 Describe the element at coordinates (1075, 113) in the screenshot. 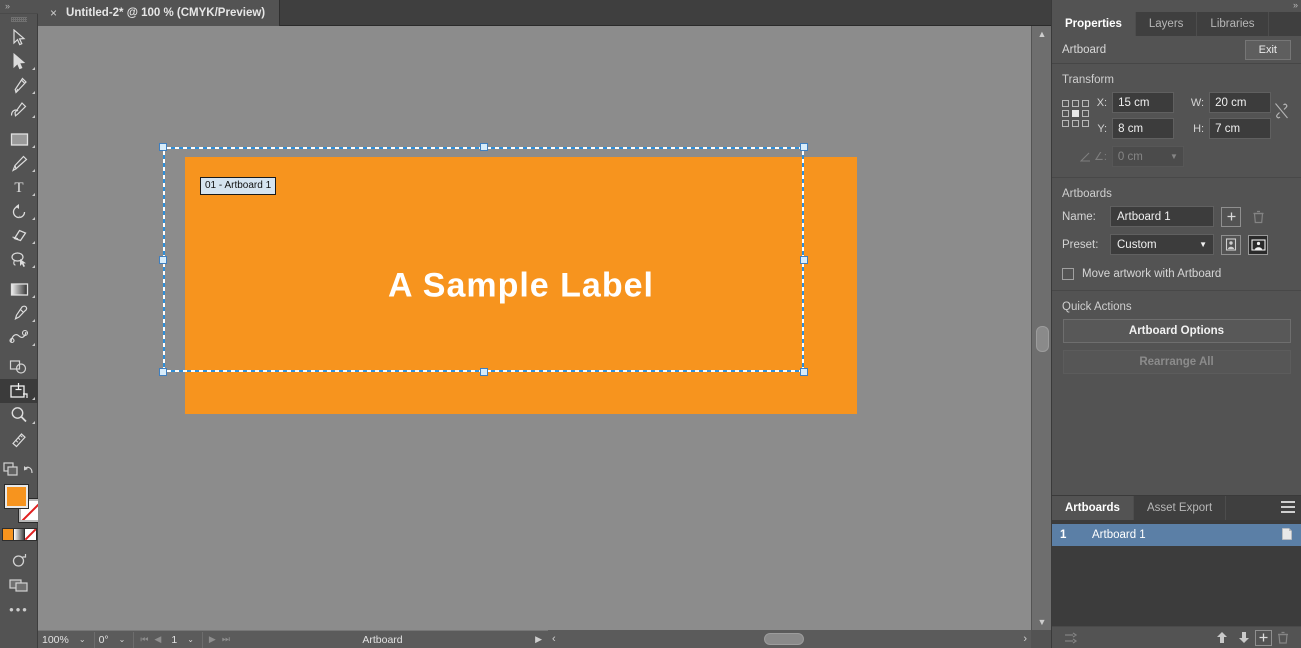

I see `refpoint-center` at that location.